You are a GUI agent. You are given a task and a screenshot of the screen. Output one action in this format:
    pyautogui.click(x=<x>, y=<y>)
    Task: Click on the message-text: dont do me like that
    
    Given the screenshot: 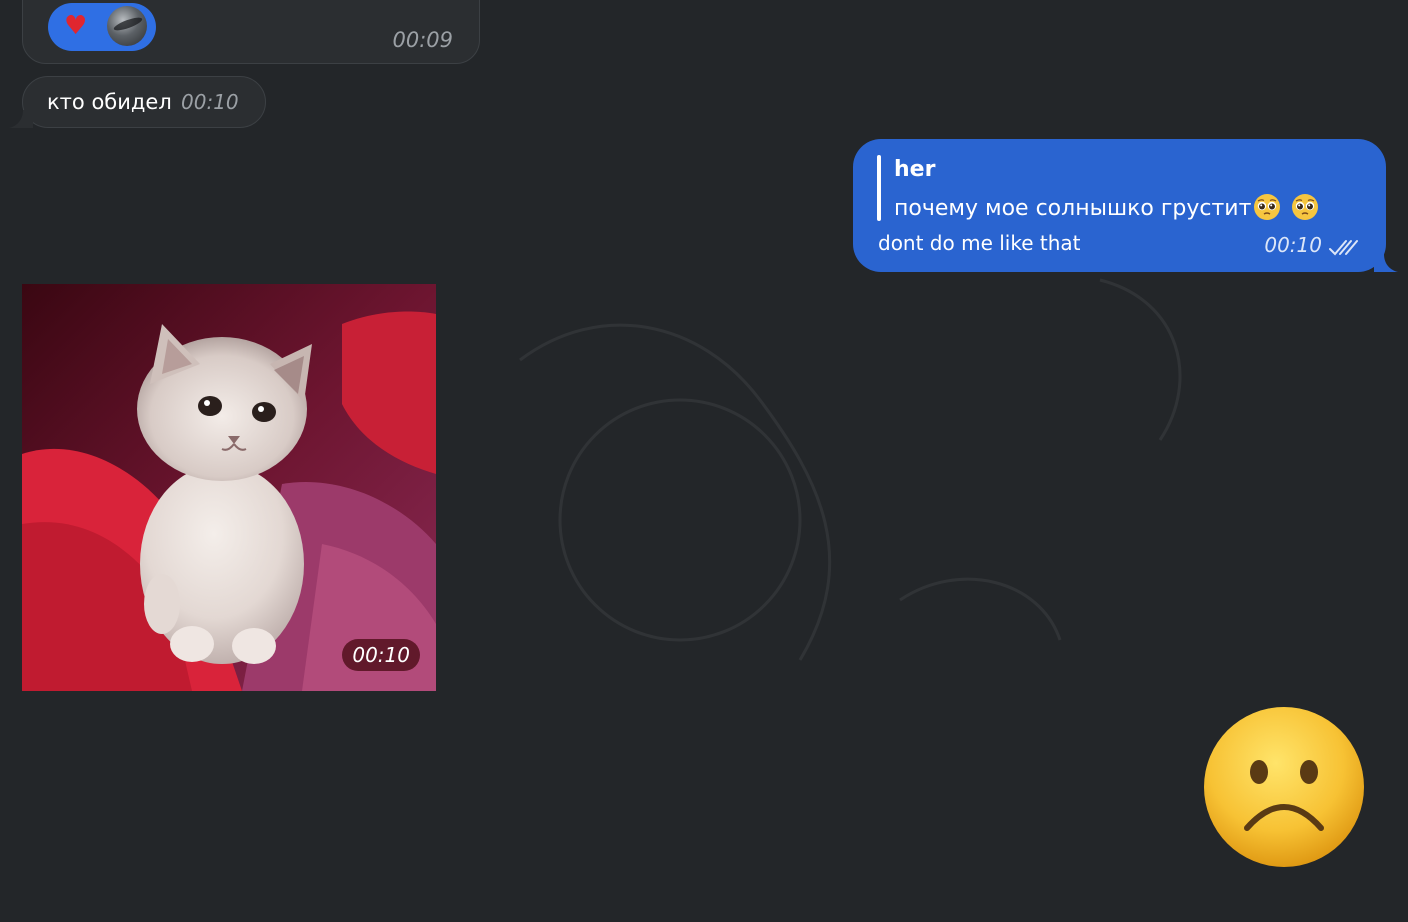 What is the action you would take?
    pyautogui.click(x=979, y=243)
    